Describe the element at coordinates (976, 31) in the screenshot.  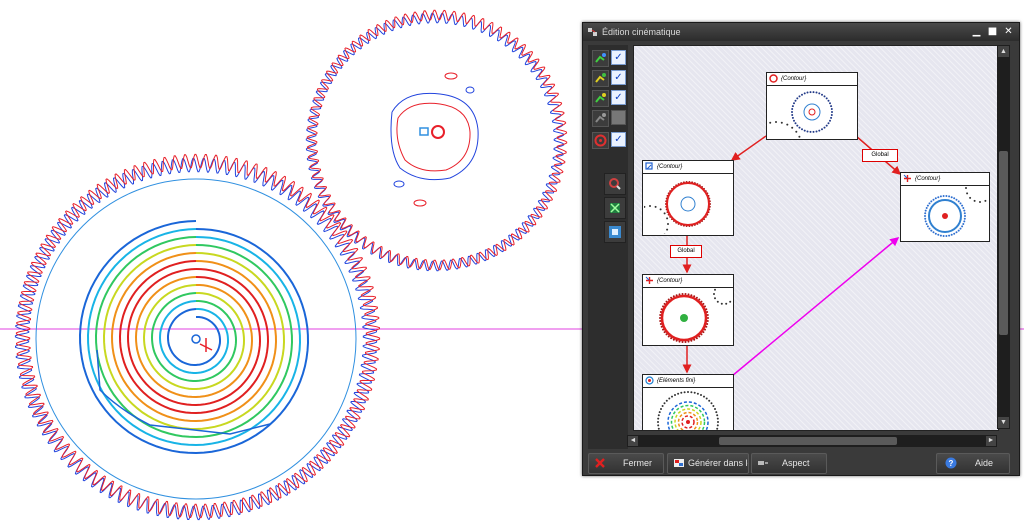
I see `minimize-button: ▁` at that location.